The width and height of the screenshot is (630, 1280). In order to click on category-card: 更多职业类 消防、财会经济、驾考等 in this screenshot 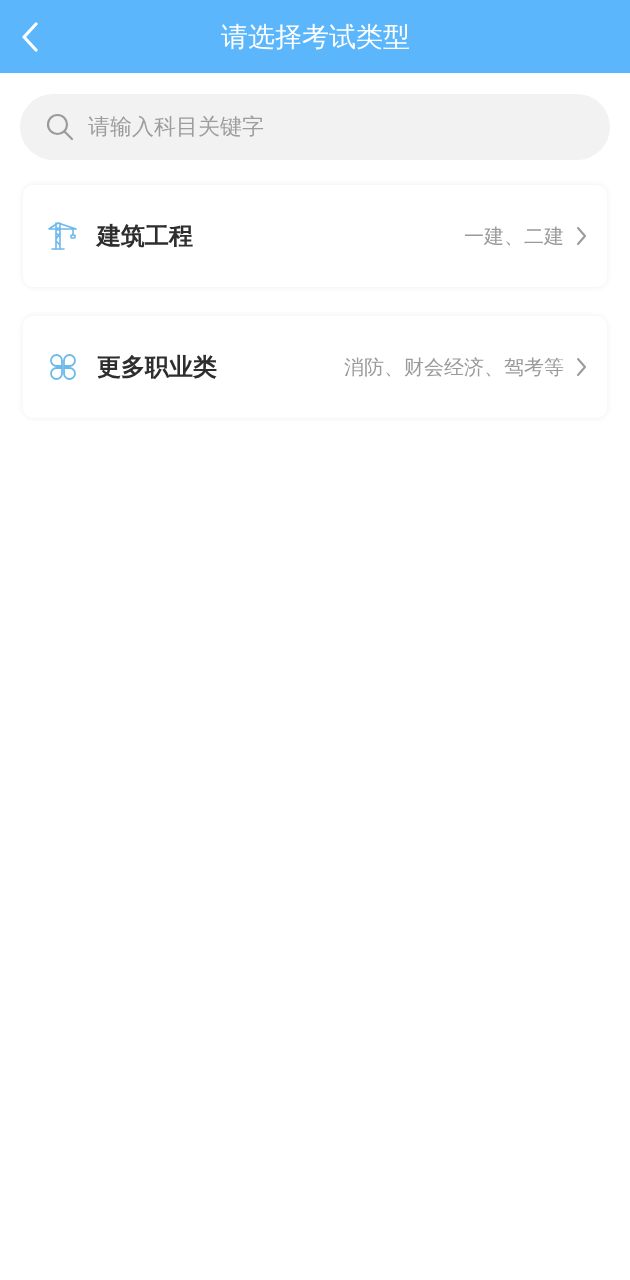, I will do `click(315, 367)`.